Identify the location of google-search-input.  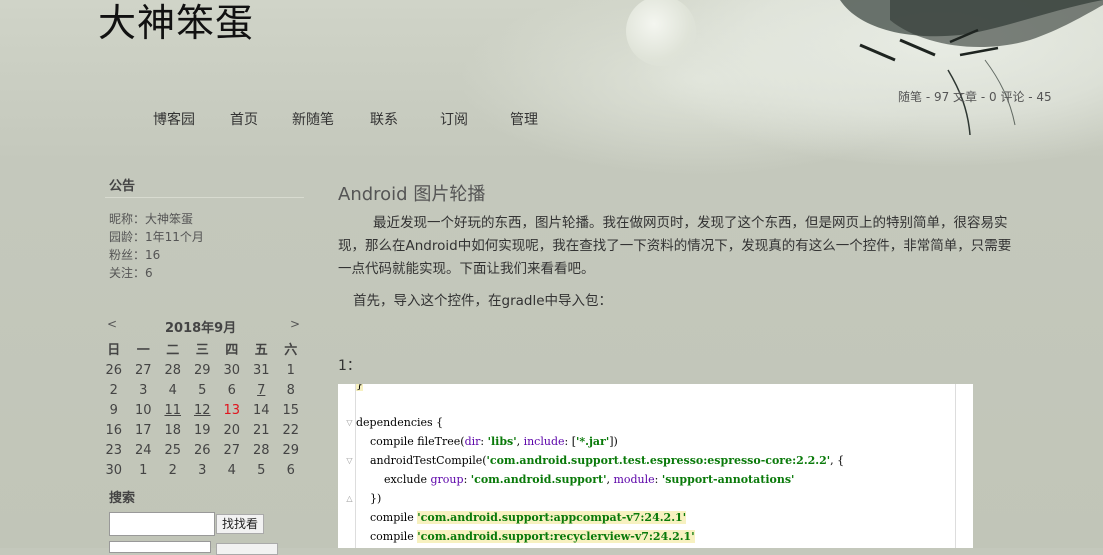
(160, 547).